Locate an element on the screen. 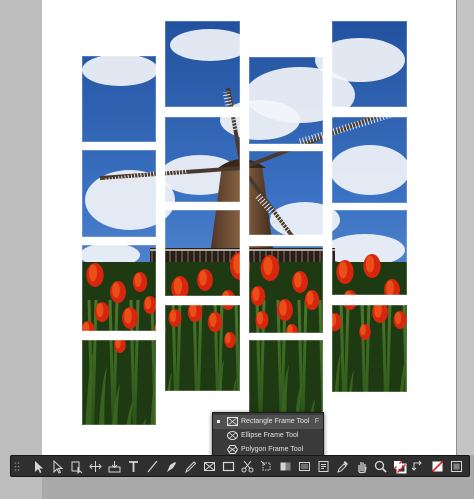 This screenshot has height=499, width=474. flyout-item-label: Rectangle Frame Tool is located at coordinates (275, 421).